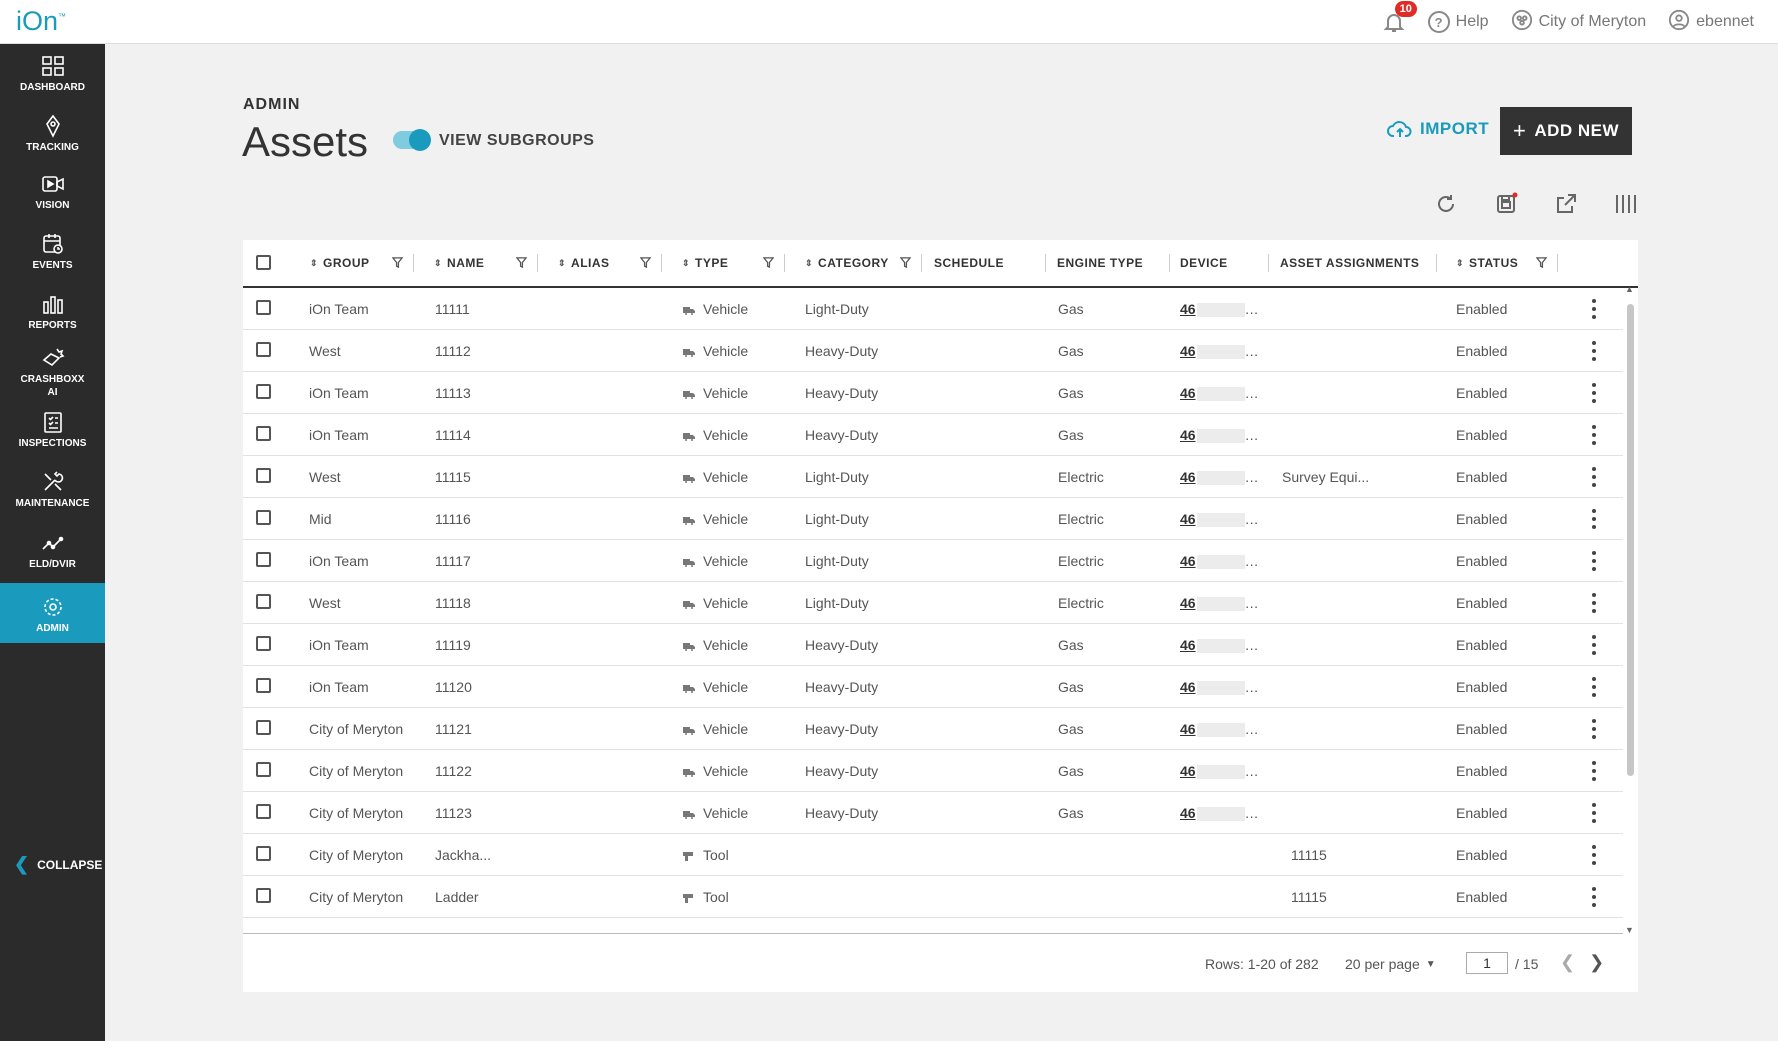 This screenshot has width=1778, height=1041. I want to click on table-row: City of Meryton Ladder Tool 11115 Enabled, so click(933, 897).